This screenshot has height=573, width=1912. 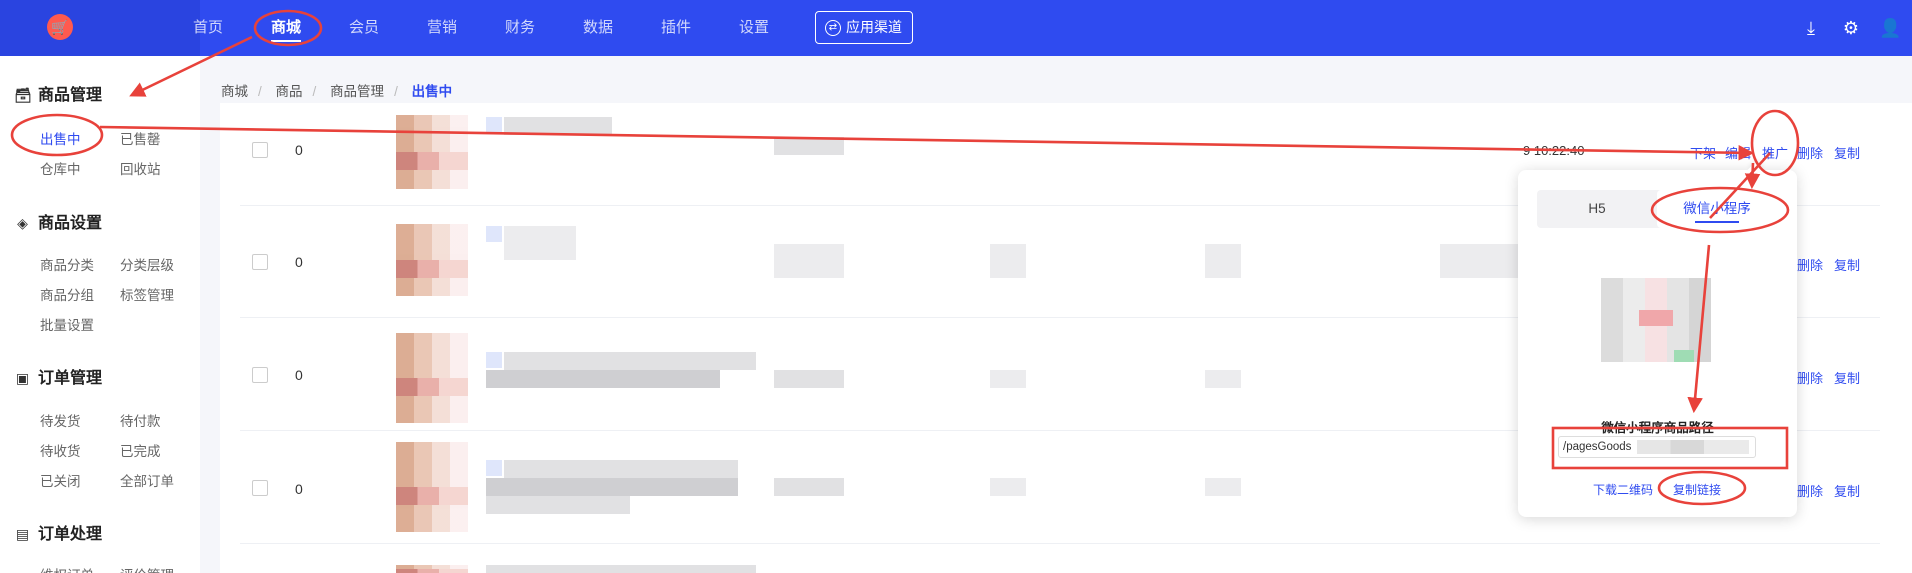 What do you see at coordinates (874, 27) in the screenshot?
I see `app-channel-label: 应用渠道` at bounding box center [874, 27].